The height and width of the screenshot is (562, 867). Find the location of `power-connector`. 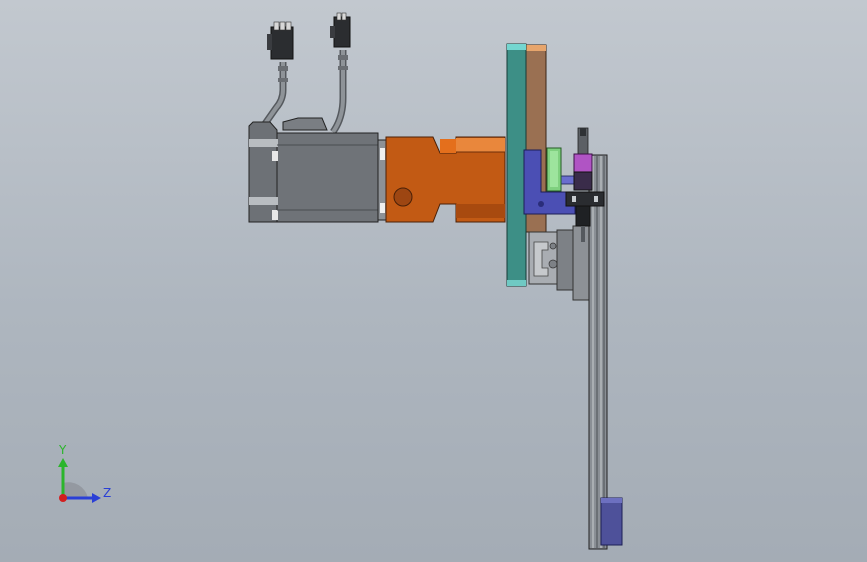

power-connector is located at coordinates (280, 40).